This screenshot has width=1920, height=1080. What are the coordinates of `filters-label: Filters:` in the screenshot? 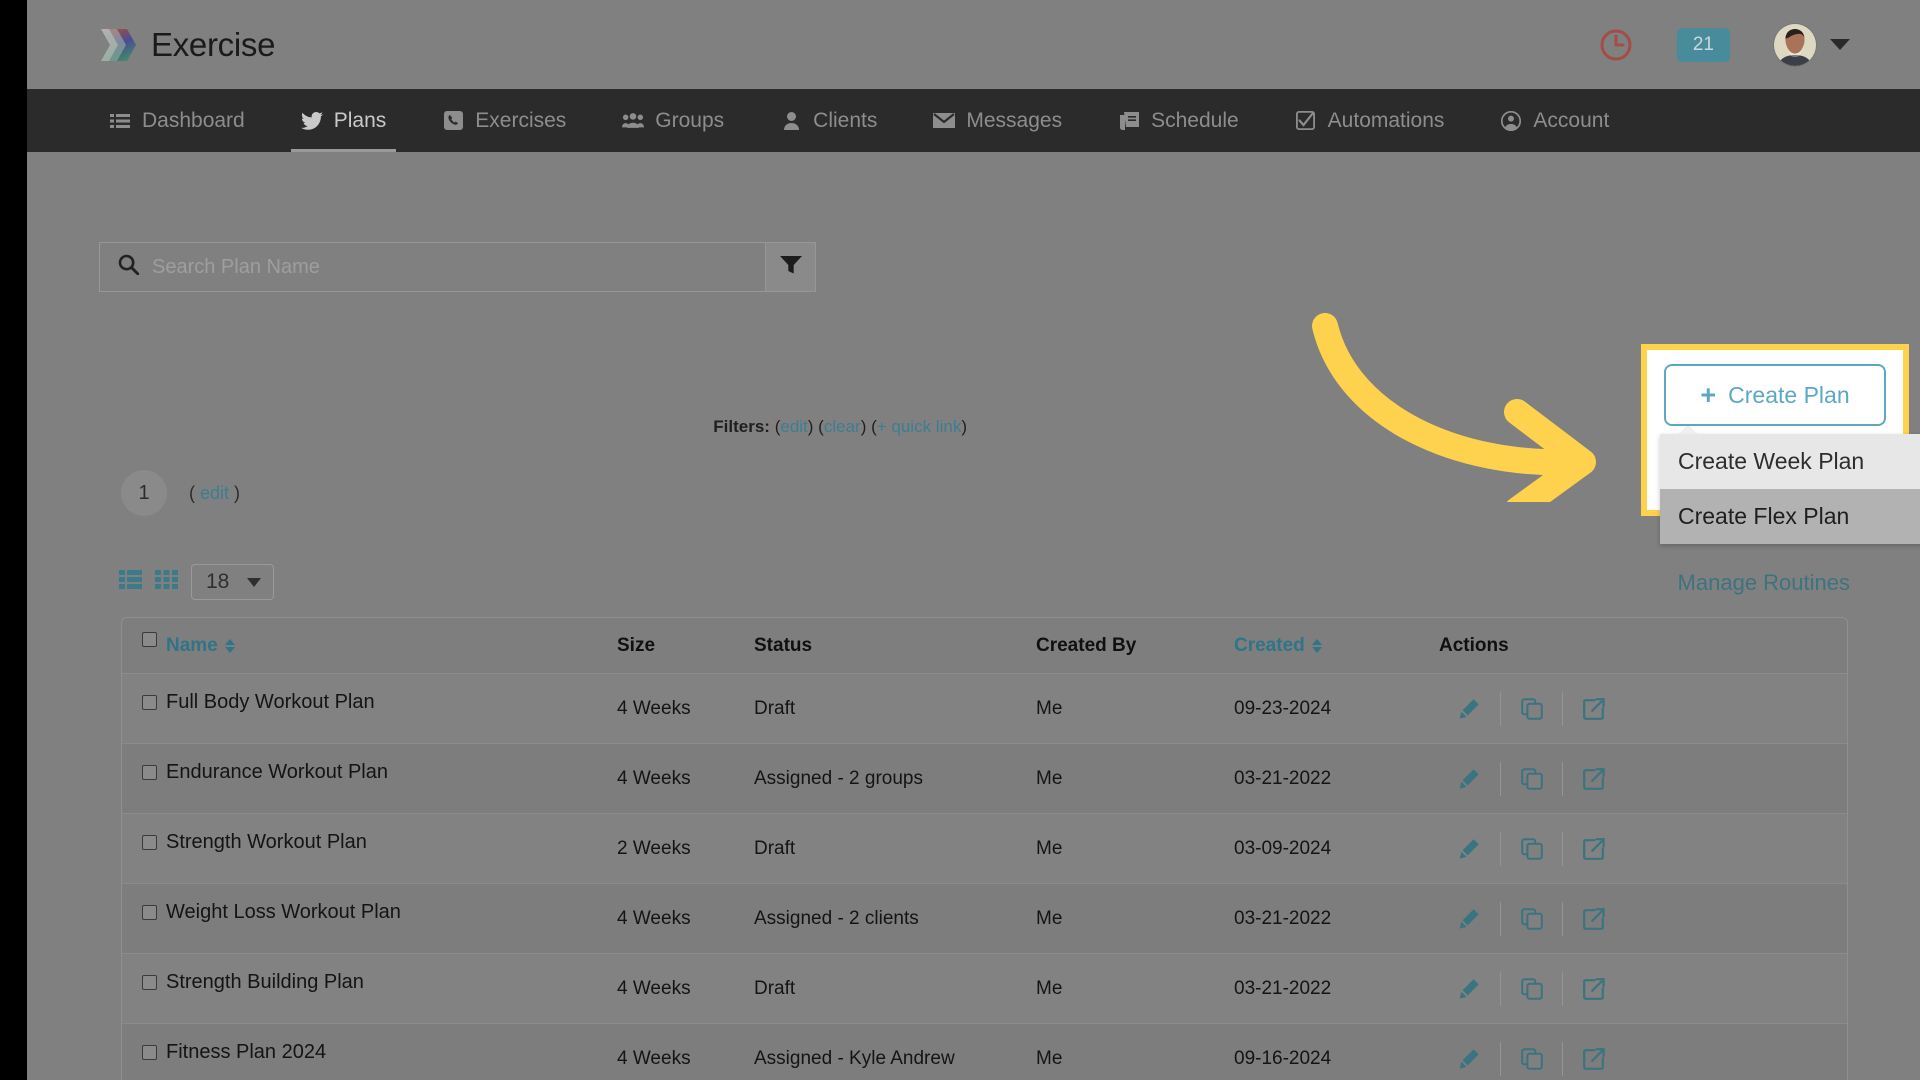 It's located at (741, 426).